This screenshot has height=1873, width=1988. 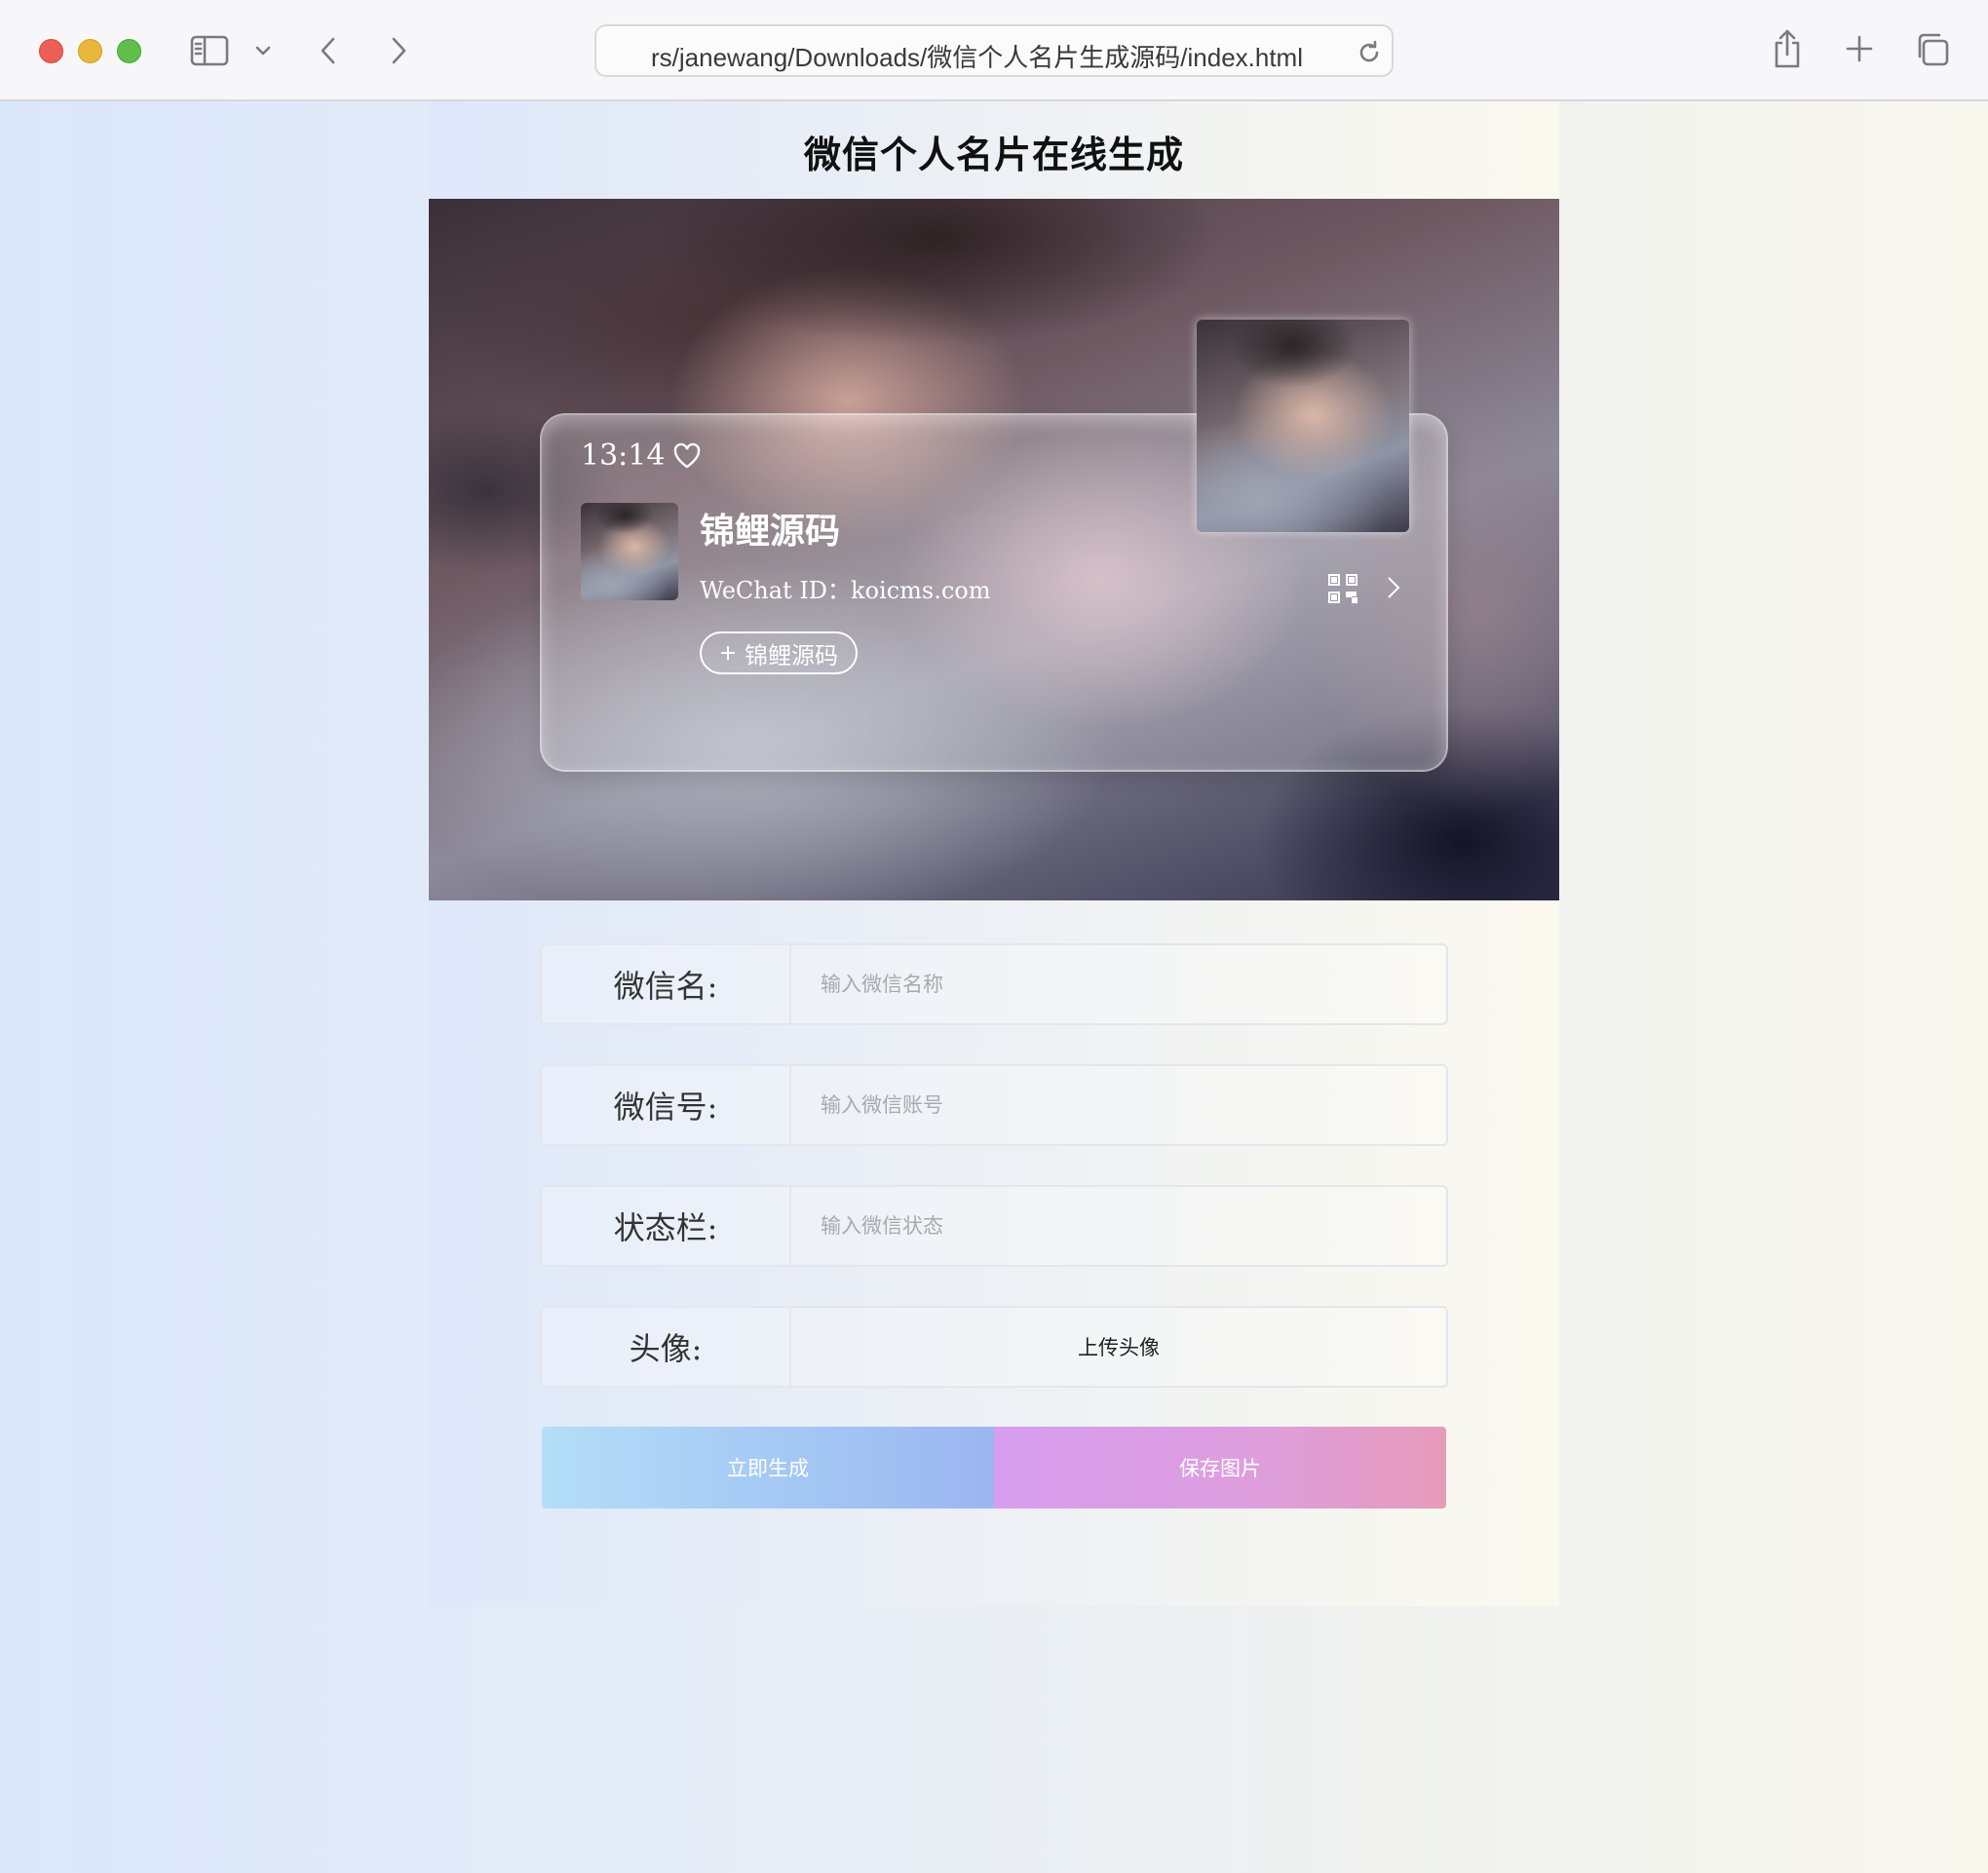 I want to click on large-avatar-photo, so click(x=1303, y=426).